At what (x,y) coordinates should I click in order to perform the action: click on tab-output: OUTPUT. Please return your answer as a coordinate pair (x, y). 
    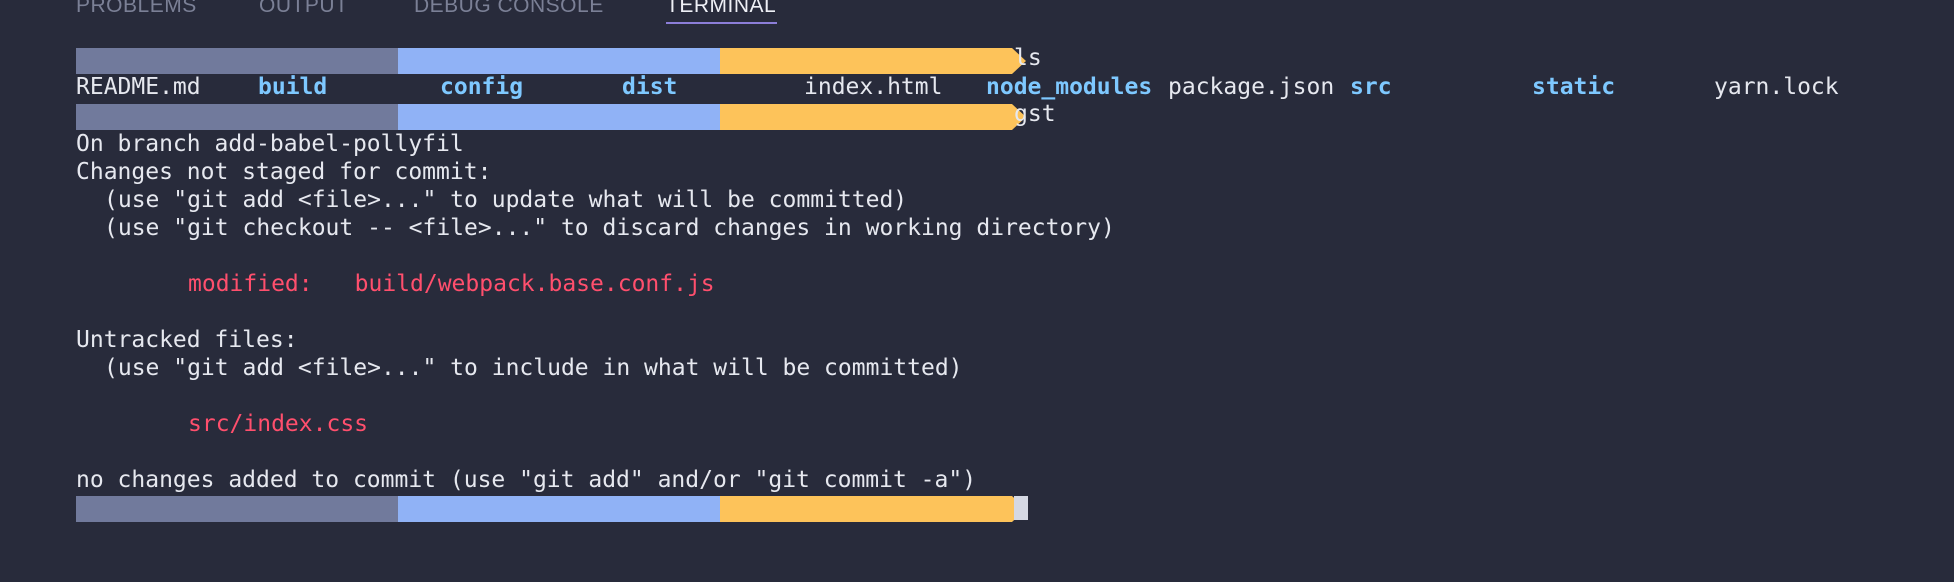
    Looking at the image, I should click on (303, 9).